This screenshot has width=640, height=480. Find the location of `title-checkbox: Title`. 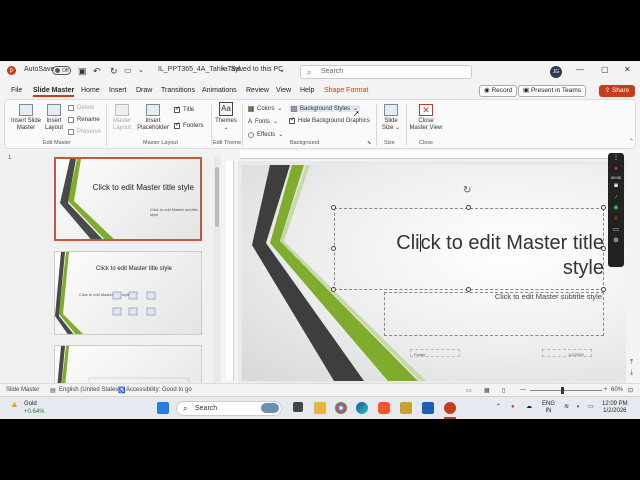

title-checkbox: Title is located at coordinates (184, 109).